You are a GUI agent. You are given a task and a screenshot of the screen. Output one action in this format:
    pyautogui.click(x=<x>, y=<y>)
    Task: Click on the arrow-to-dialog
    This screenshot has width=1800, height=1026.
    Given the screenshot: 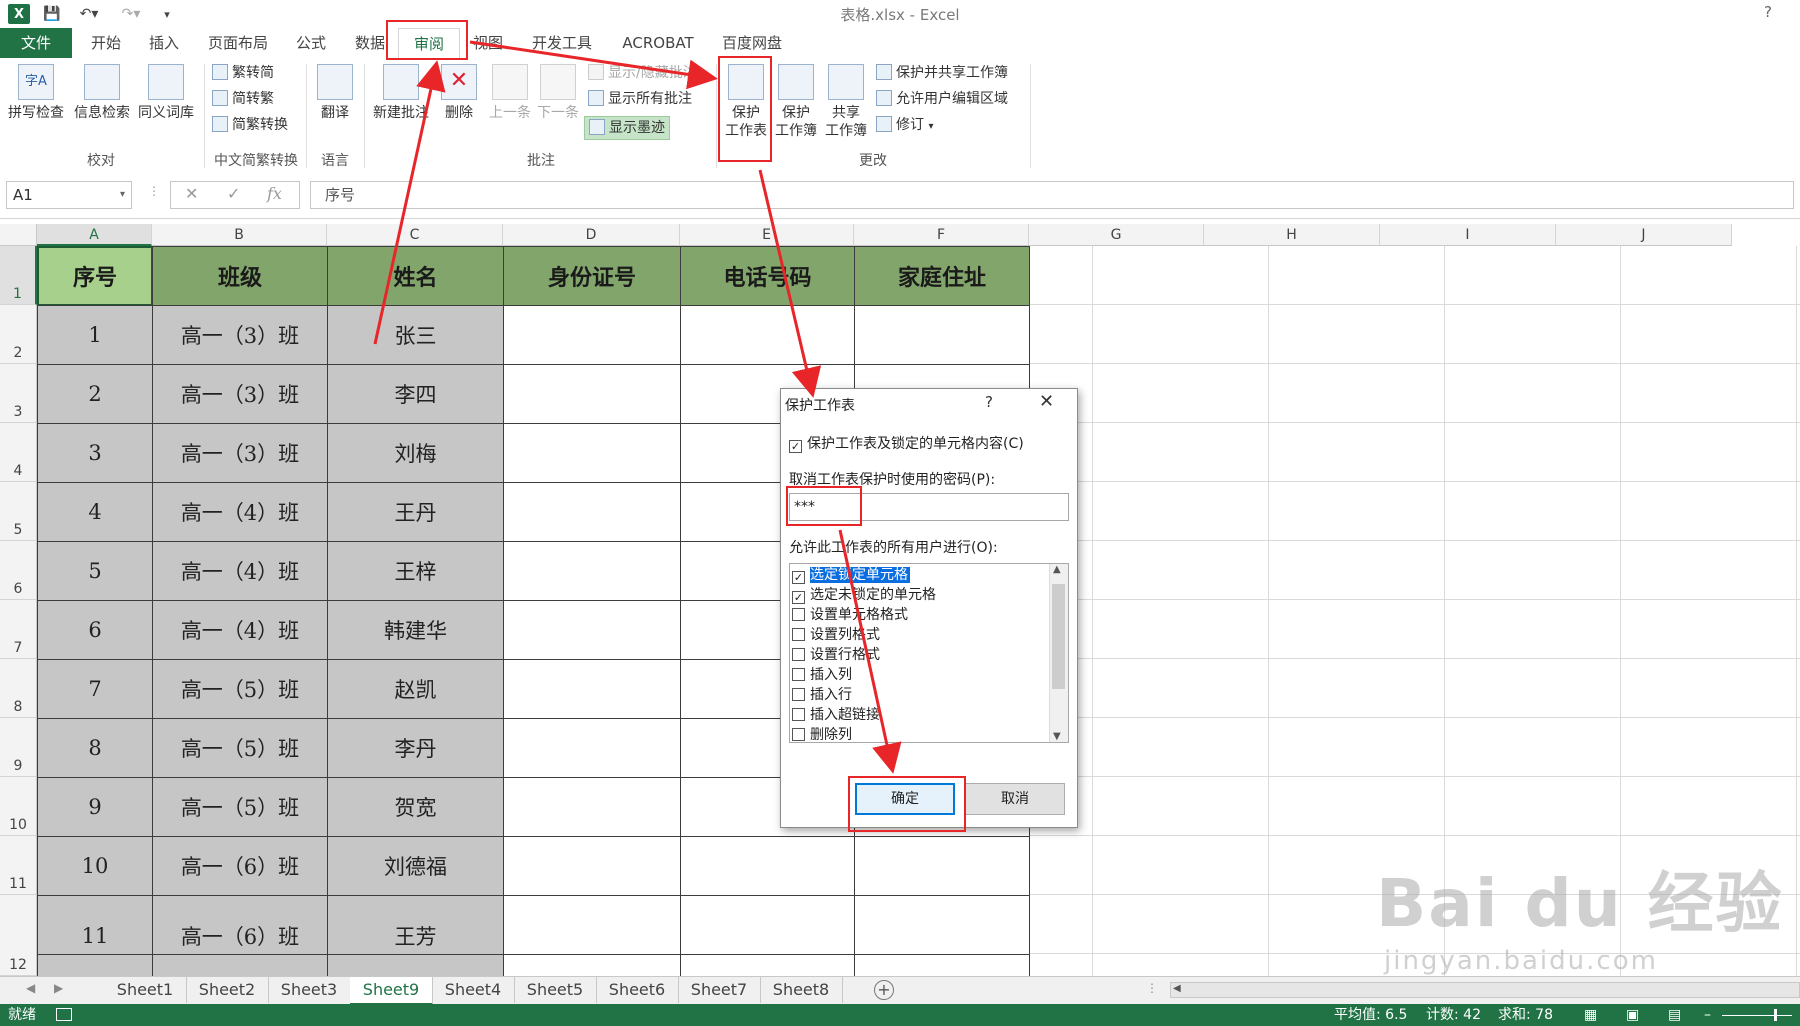 What is the action you would take?
    pyautogui.click(x=790, y=283)
    